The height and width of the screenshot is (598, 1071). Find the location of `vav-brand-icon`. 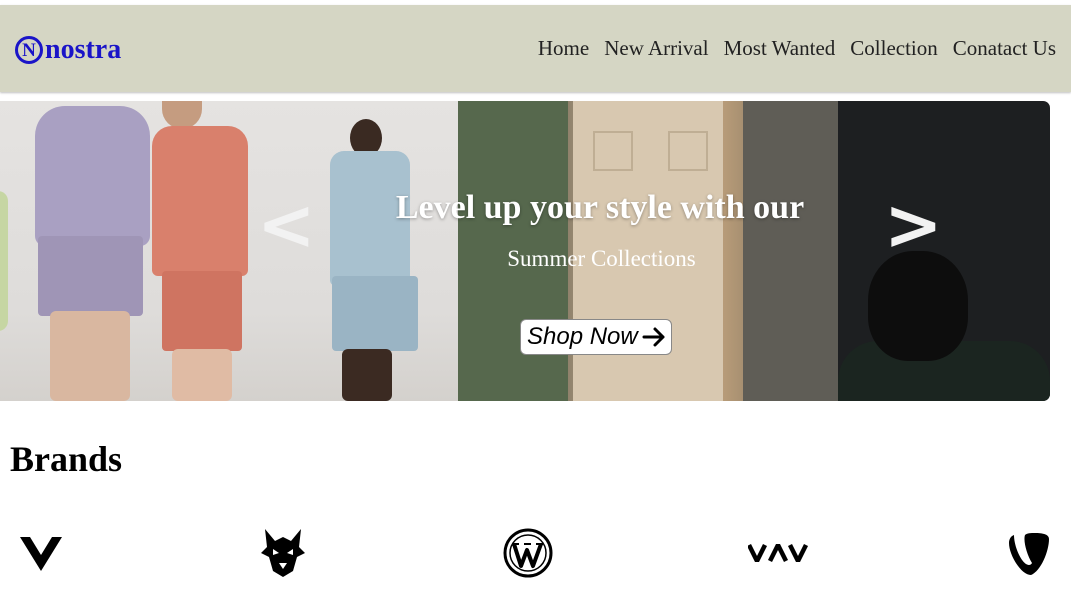

vav-brand-icon is located at coordinates (780, 553).